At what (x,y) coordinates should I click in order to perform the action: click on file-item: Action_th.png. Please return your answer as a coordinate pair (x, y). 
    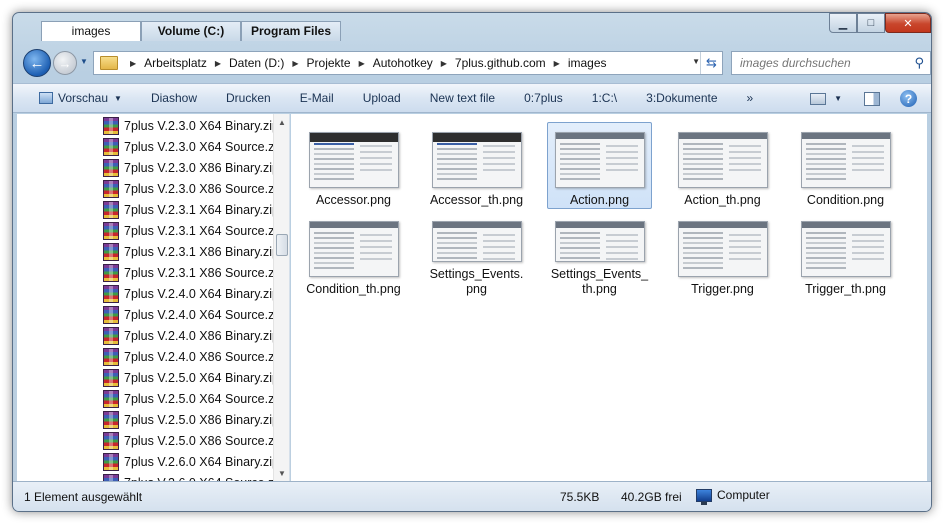
    Looking at the image, I should click on (722, 165).